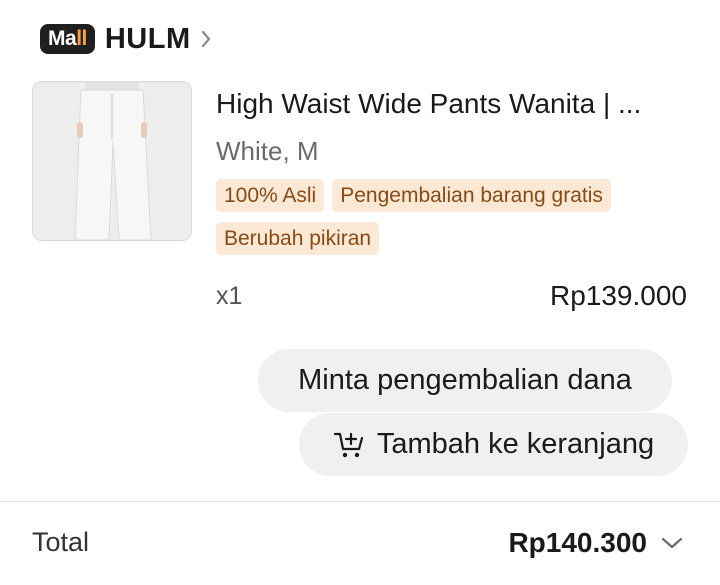  Describe the element at coordinates (61, 542) in the screenshot. I see `total-label: Total` at that location.